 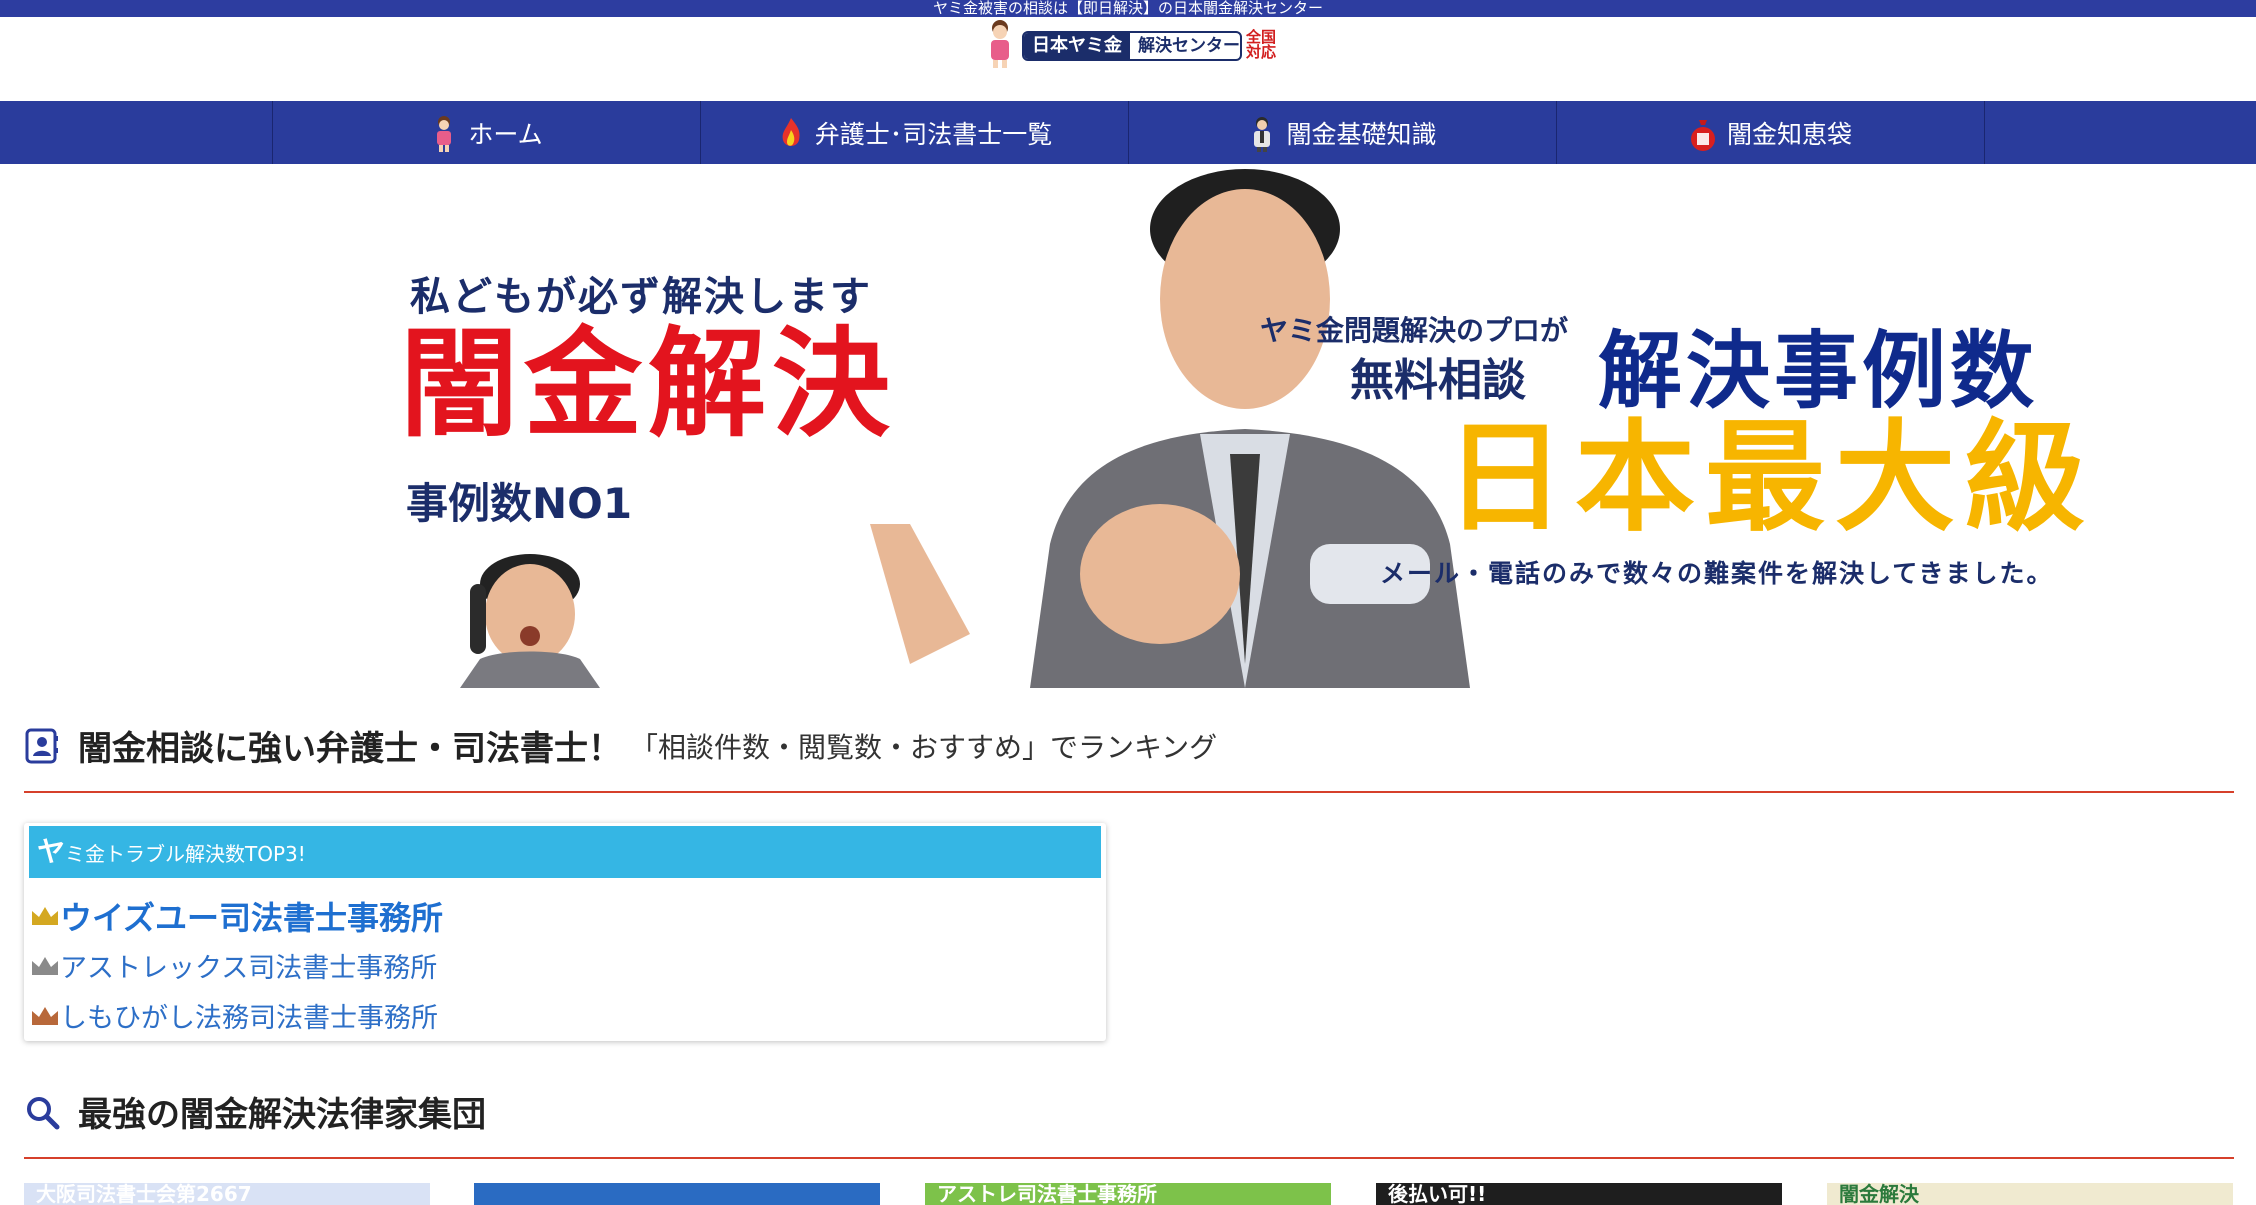 What do you see at coordinates (1579, 1194) in the screenshot?
I see `lawyer-card: 後払い可!!` at bounding box center [1579, 1194].